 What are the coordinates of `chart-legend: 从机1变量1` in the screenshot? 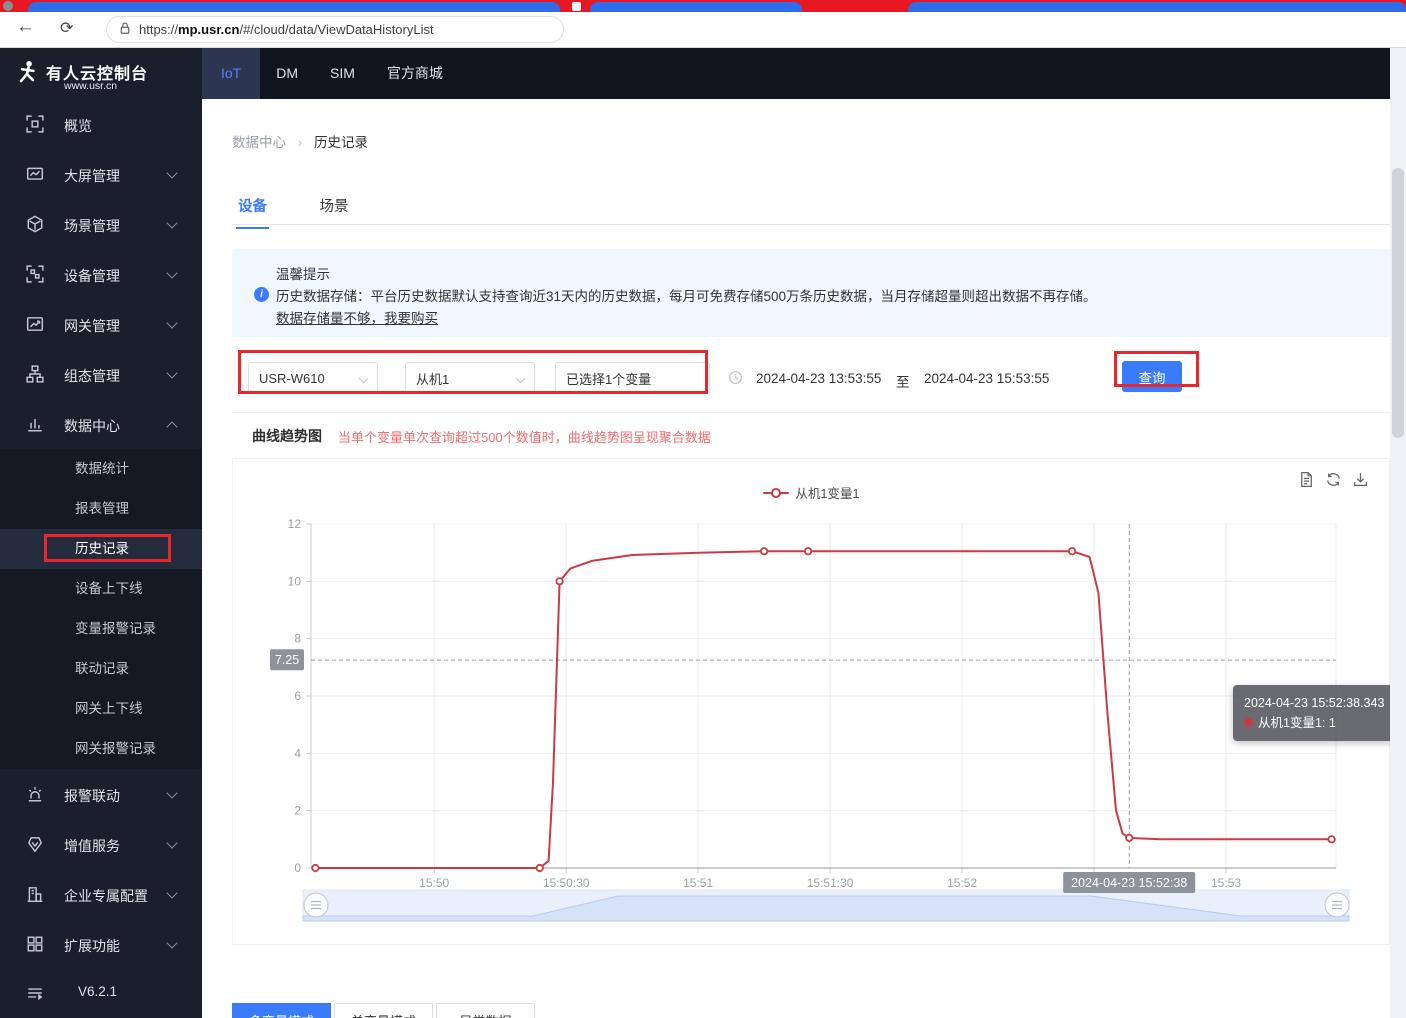 It's located at (811, 492).